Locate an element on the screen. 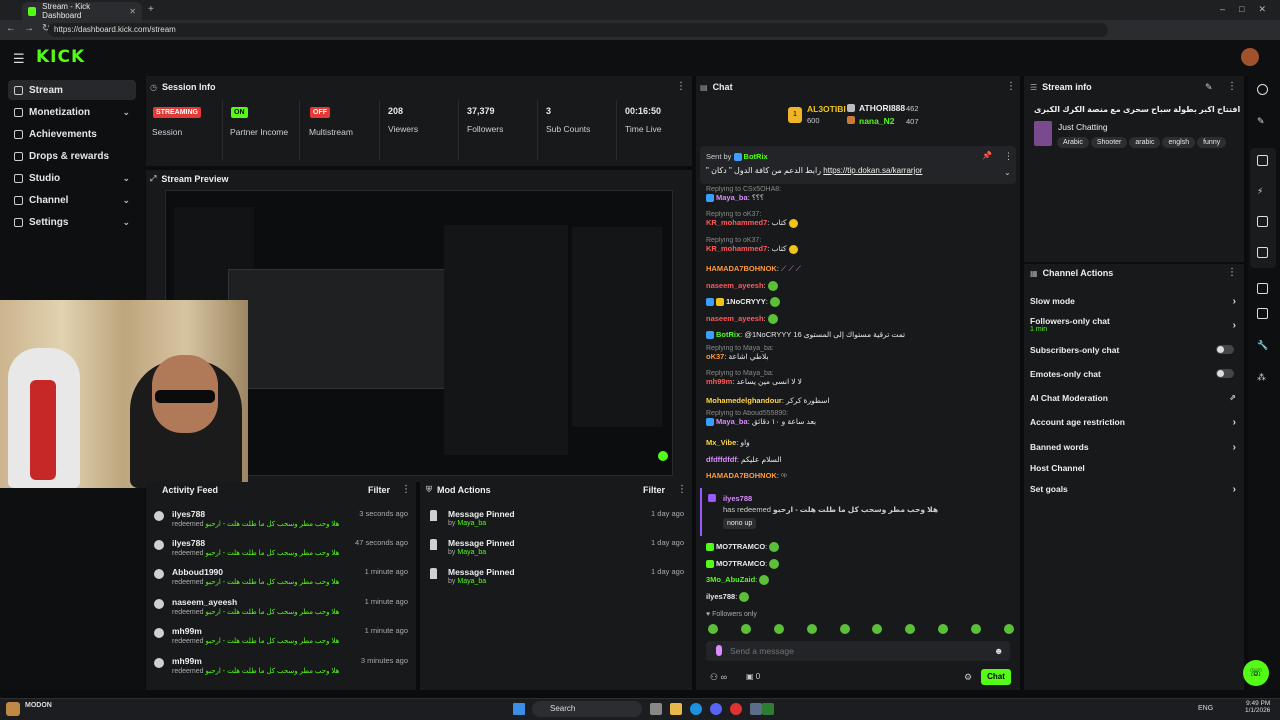 The image size is (1280, 720). action-subscribers-only: Subscribers-only chat is located at coordinates (1133, 350).